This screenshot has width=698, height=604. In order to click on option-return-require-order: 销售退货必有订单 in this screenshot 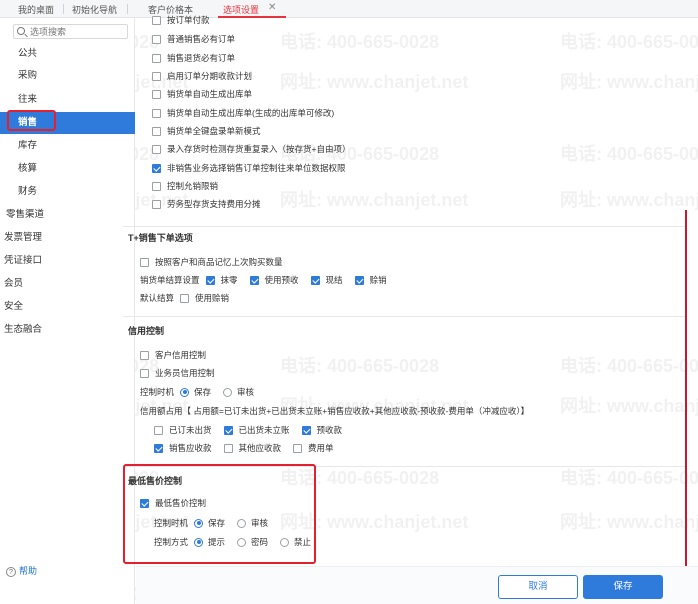, I will do `click(193, 58)`.